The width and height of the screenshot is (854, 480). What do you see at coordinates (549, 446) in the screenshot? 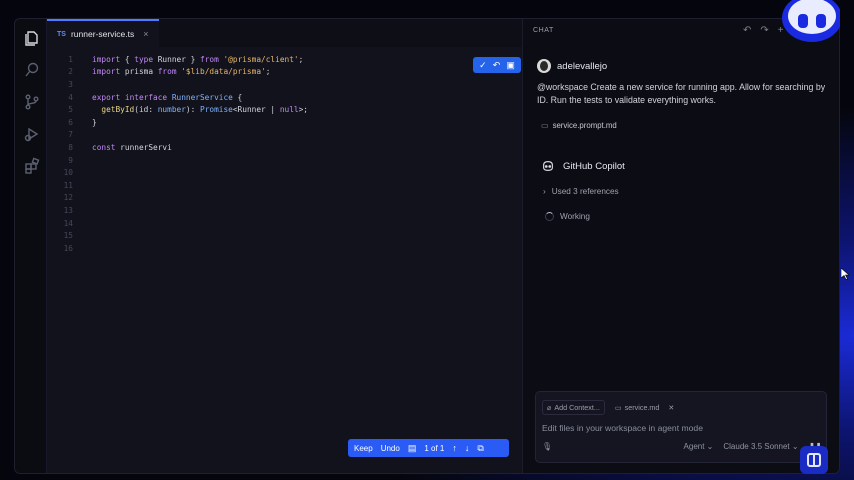
I see `microphone-icon: 🎙` at bounding box center [549, 446].